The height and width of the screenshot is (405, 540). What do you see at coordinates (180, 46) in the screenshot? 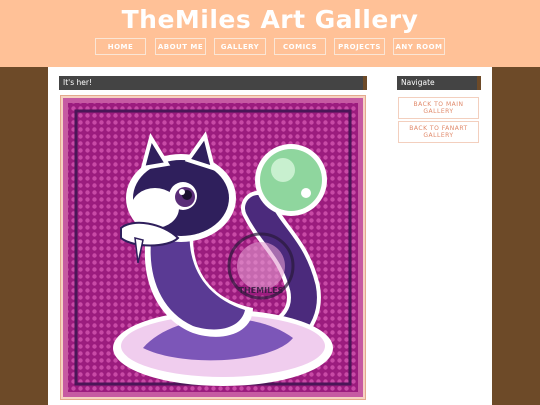
I see `nav-about-me: ABOUT ME` at bounding box center [180, 46].